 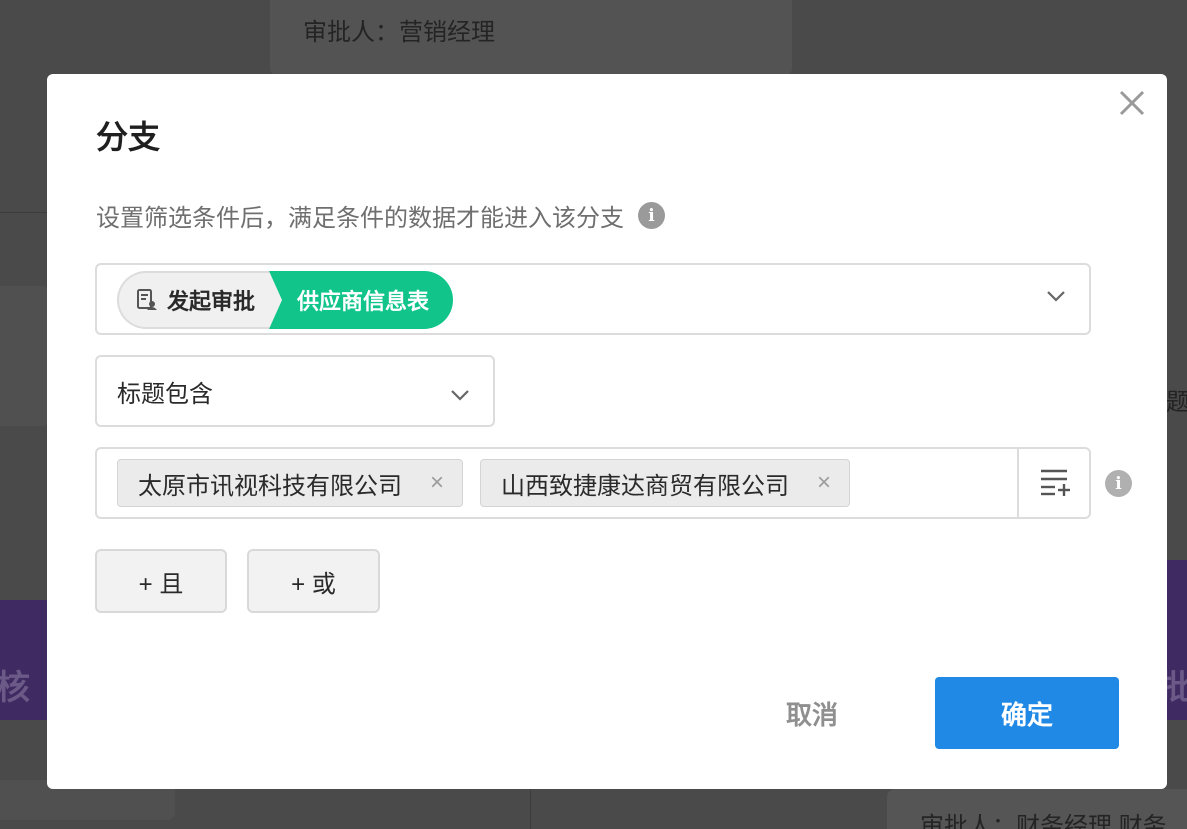 I want to click on approval-node-left-label: 核, so click(x=15, y=688).